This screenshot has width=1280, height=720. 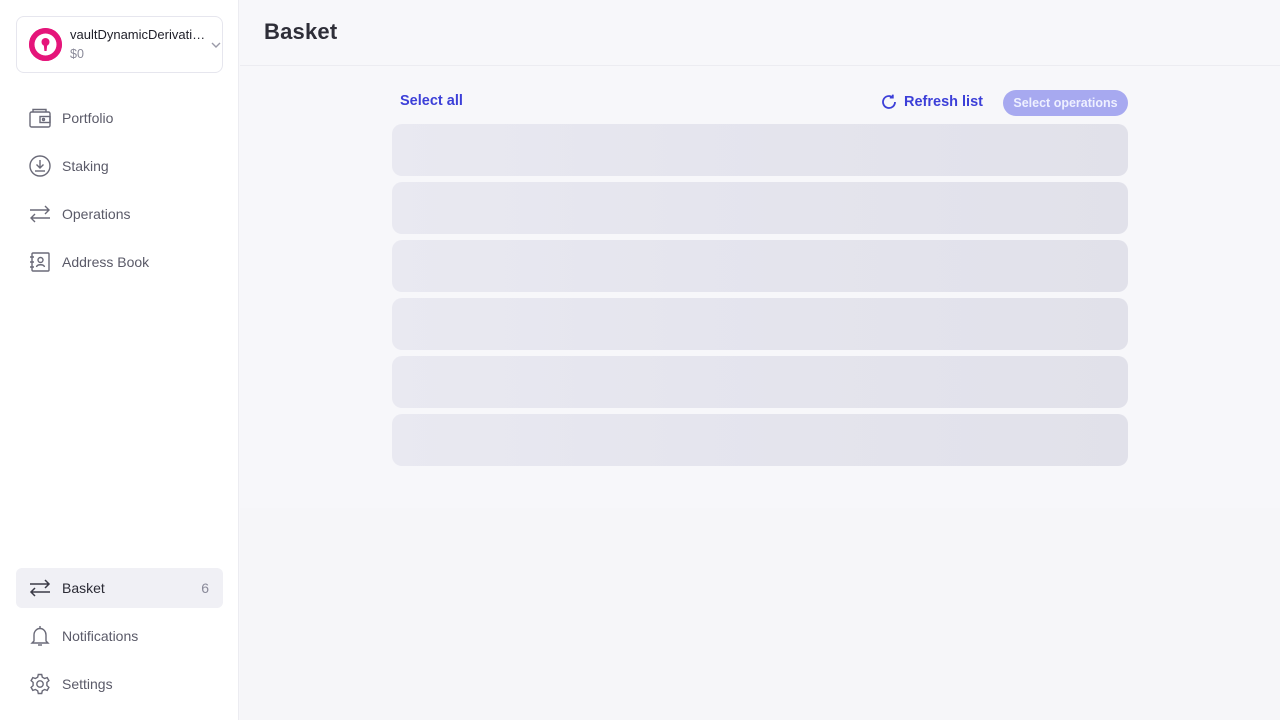 What do you see at coordinates (96, 214) in the screenshot?
I see `sidebar-item-label: Operations` at bounding box center [96, 214].